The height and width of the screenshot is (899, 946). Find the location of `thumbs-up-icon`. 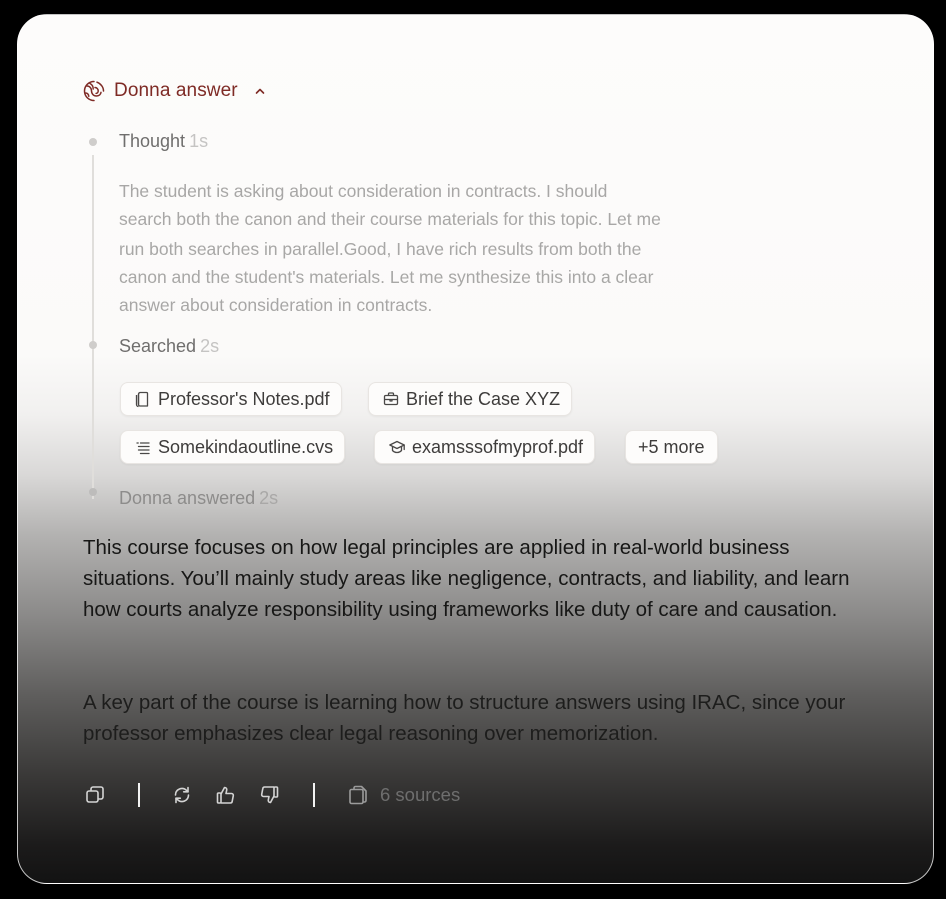

thumbs-up-icon is located at coordinates (226, 795).